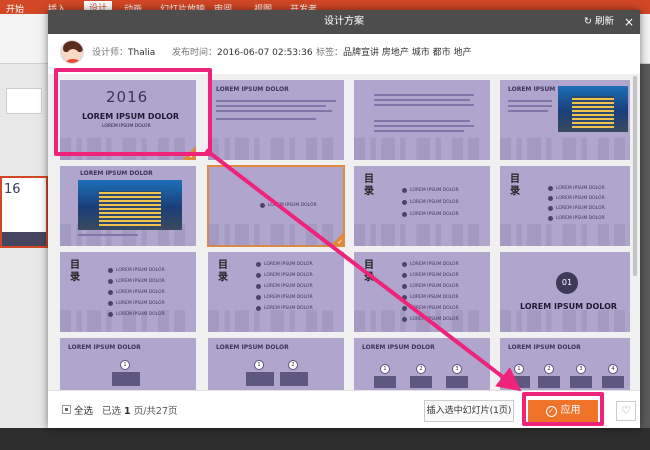 The width and height of the screenshot is (650, 450). What do you see at coordinates (276, 120) in the screenshot?
I see `slide-card-2: LOREM IPSUM DOLOR` at bounding box center [276, 120].